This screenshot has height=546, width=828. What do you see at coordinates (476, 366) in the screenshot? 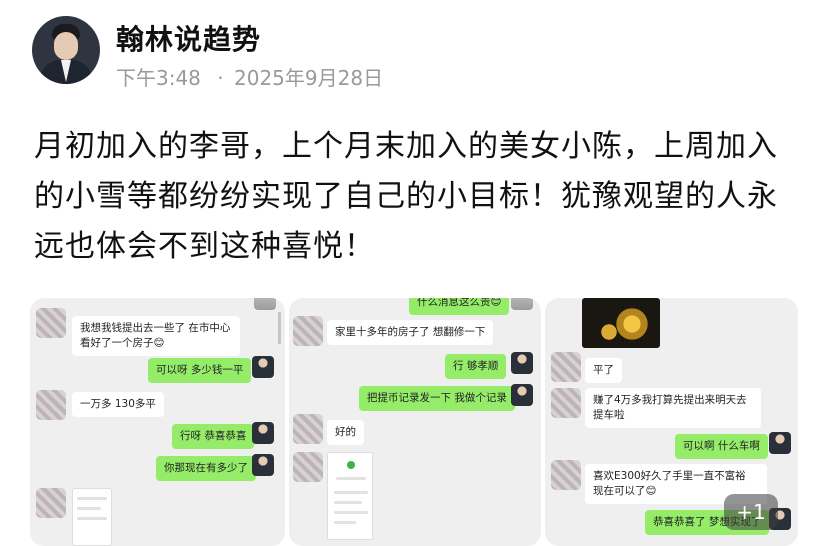
I see `chat-bubble-right: 行 够孝顺` at bounding box center [476, 366].